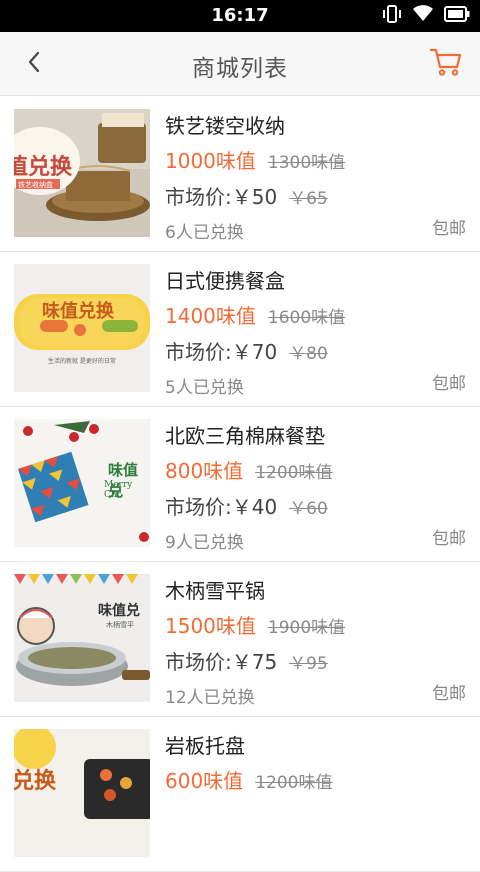  I want to click on exchange-count: 9人已兑换, so click(204, 543).